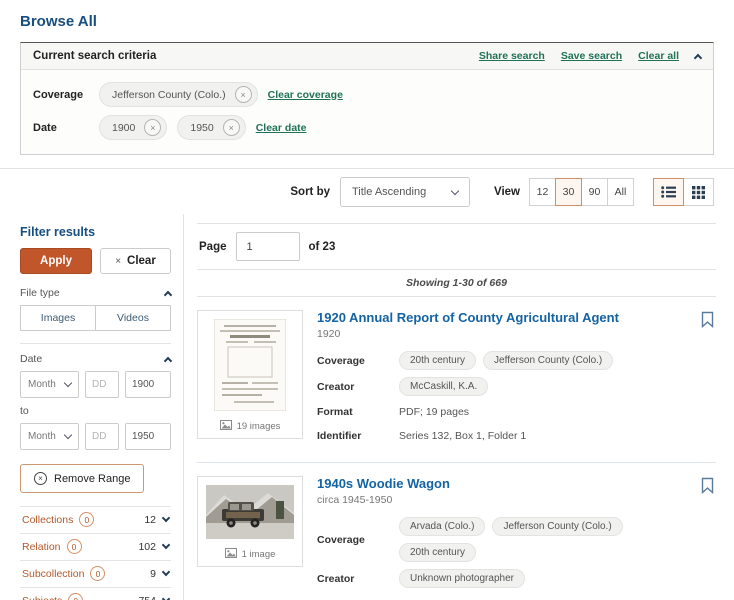 The image size is (734, 600). I want to click on field-pills: 20th century Jefferson County (Colo.), so click(506, 360).